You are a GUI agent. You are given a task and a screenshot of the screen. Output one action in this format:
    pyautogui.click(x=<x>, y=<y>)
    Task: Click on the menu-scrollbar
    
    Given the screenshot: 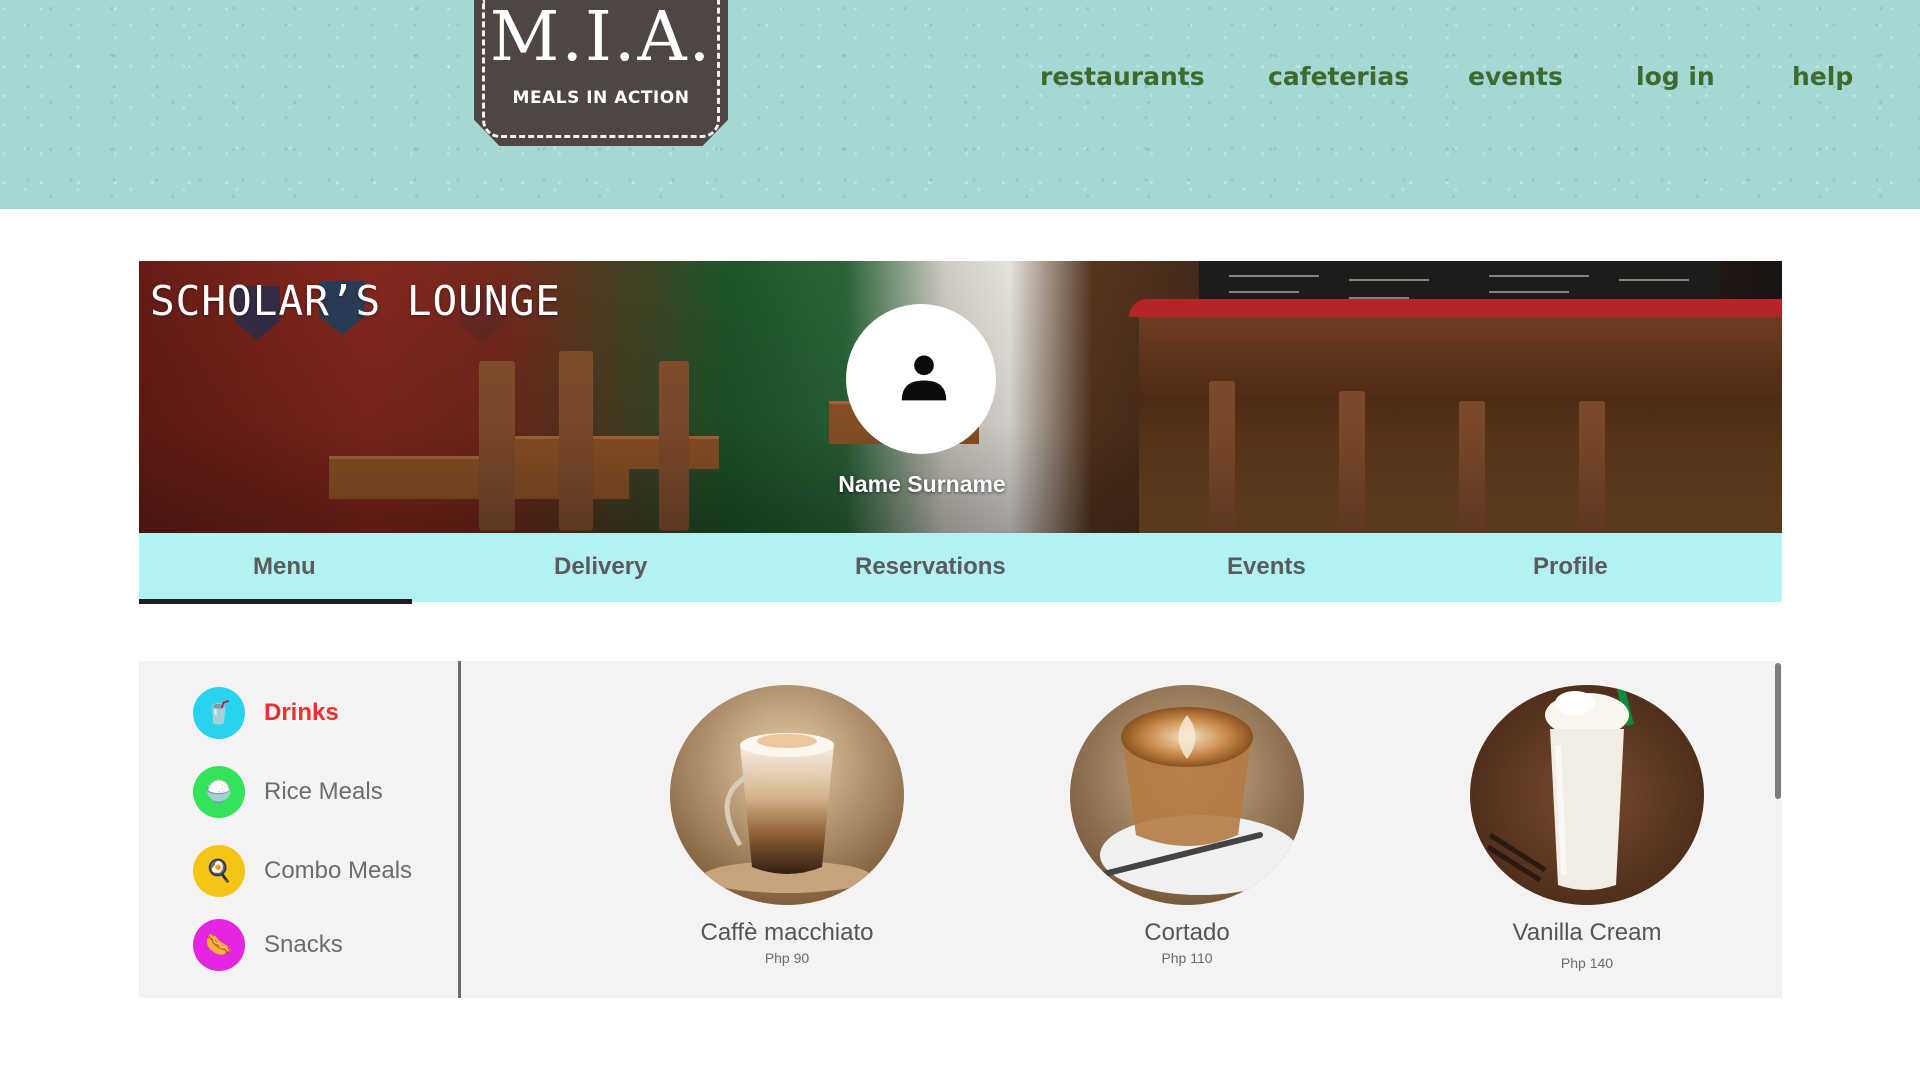 What is the action you would take?
    pyautogui.click(x=1778, y=731)
    